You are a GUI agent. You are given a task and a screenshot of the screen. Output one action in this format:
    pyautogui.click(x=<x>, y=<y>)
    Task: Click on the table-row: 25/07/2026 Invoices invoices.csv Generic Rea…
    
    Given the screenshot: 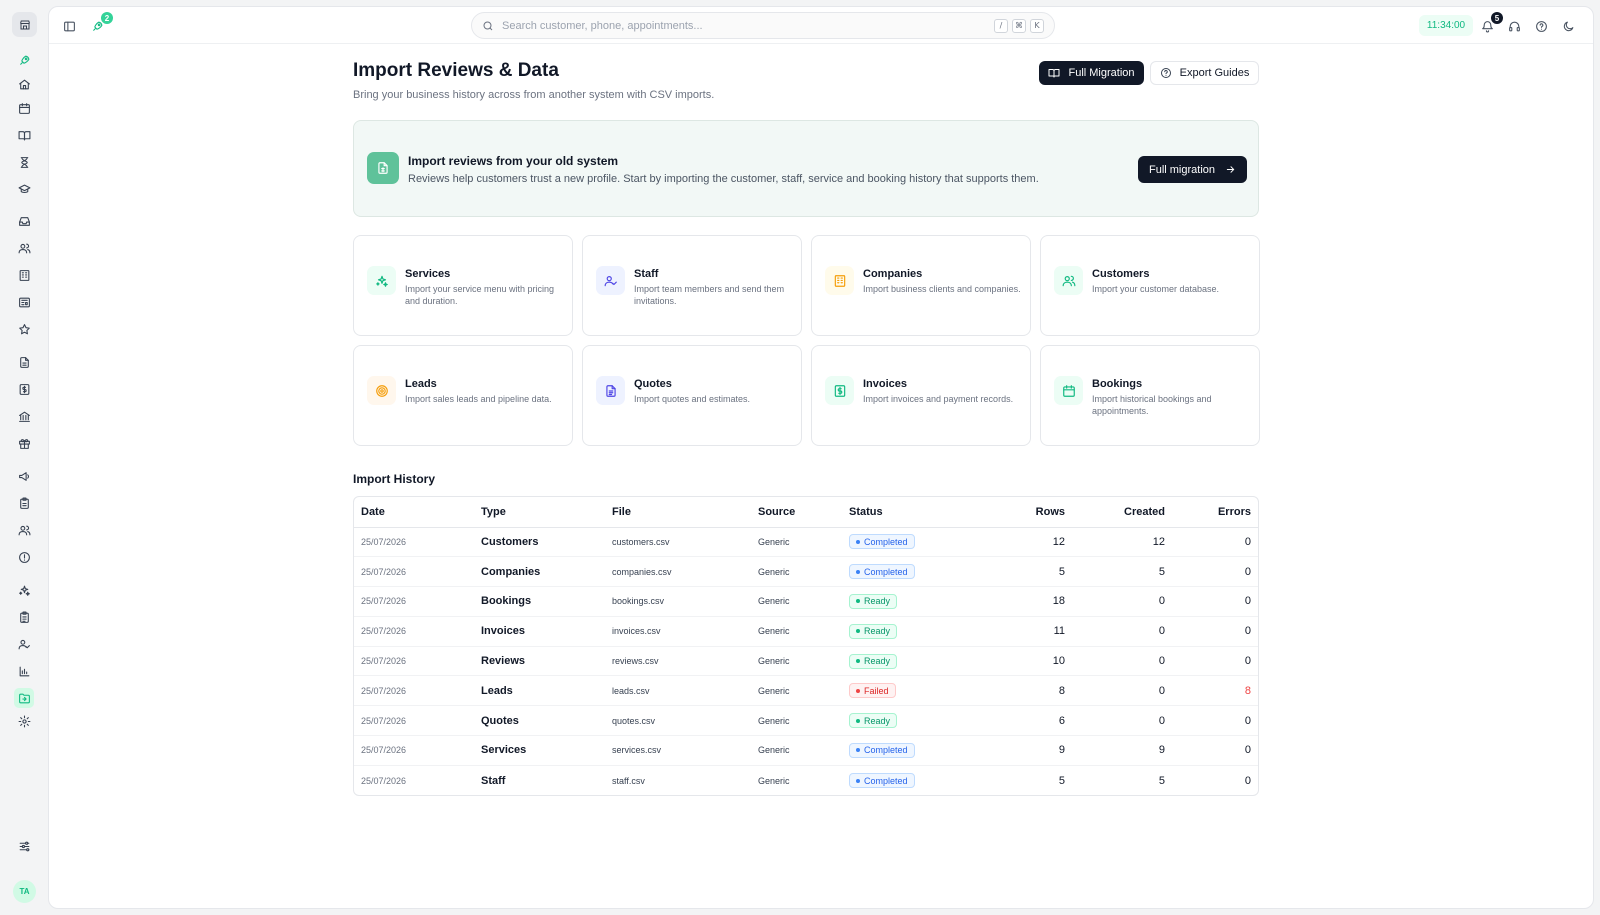 What is the action you would take?
    pyautogui.click(x=806, y=631)
    